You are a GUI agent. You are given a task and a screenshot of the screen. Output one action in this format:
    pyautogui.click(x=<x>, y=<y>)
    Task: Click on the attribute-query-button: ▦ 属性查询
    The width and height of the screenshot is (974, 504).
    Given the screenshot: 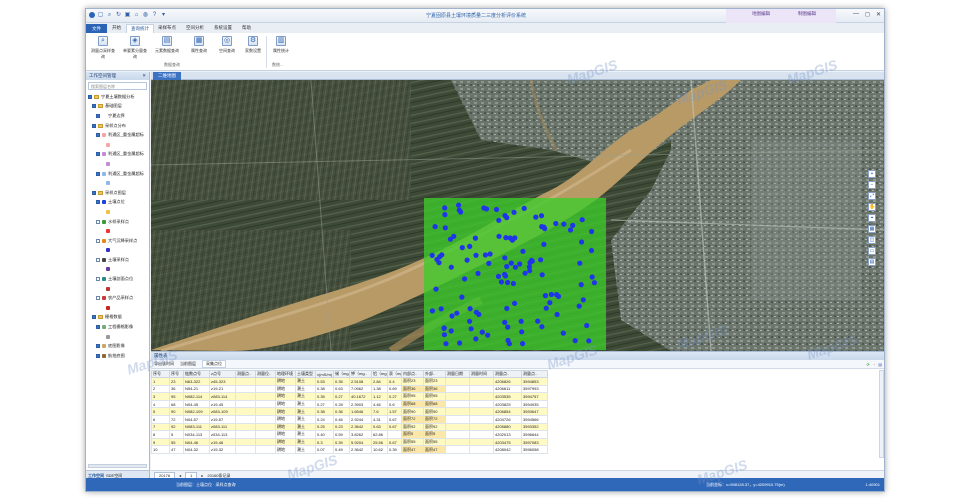 What is the action you would take?
    pyautogui.click(x=199, y=45)
    